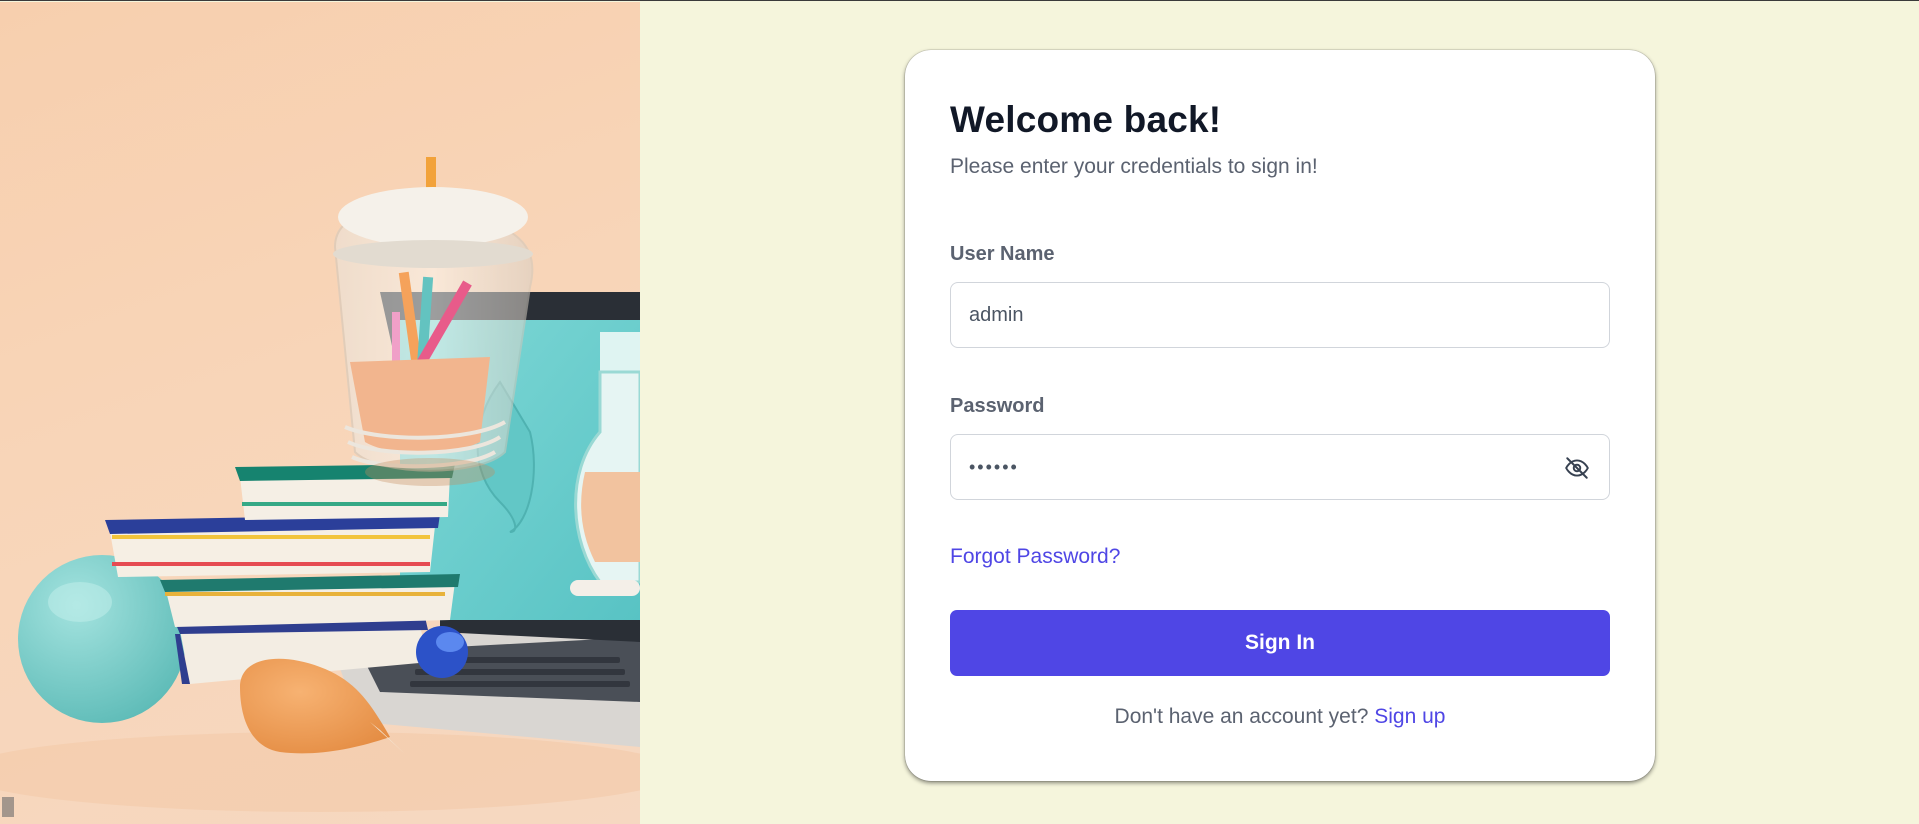  What do you see at coordinates (1409, 716) in the screenshot?
I see `sign-up-link: Sign up` at bounding box center [1409, 716].